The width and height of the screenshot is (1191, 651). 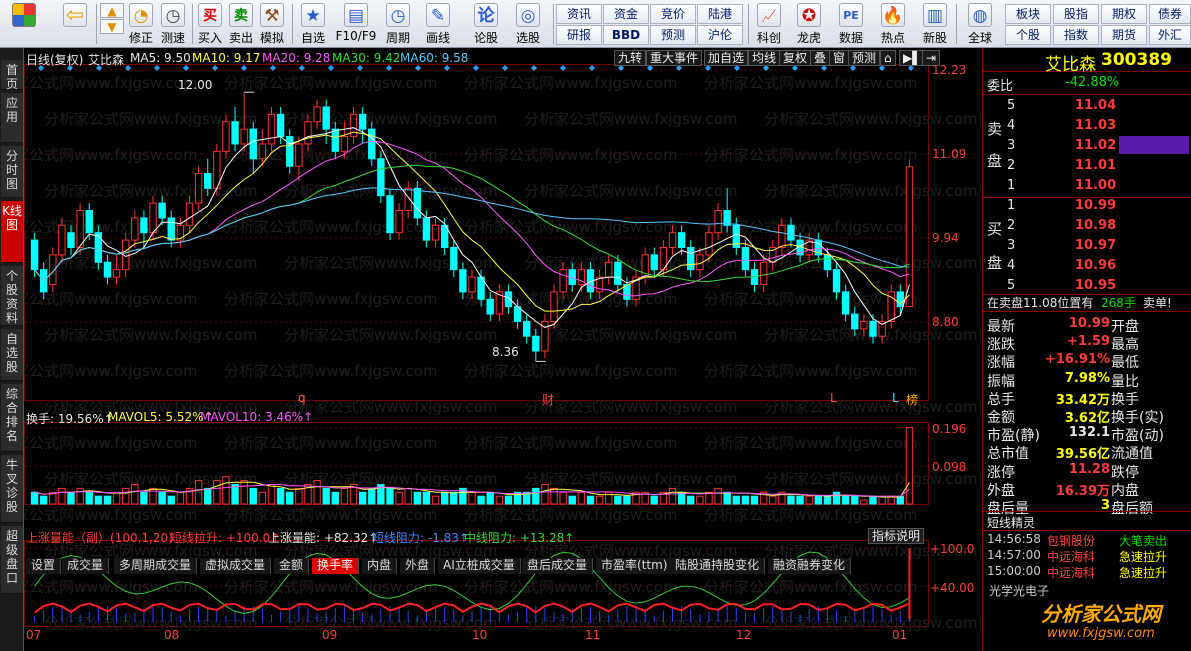 I want to click on tab-amount: 金额, so click(x=292, y=566).